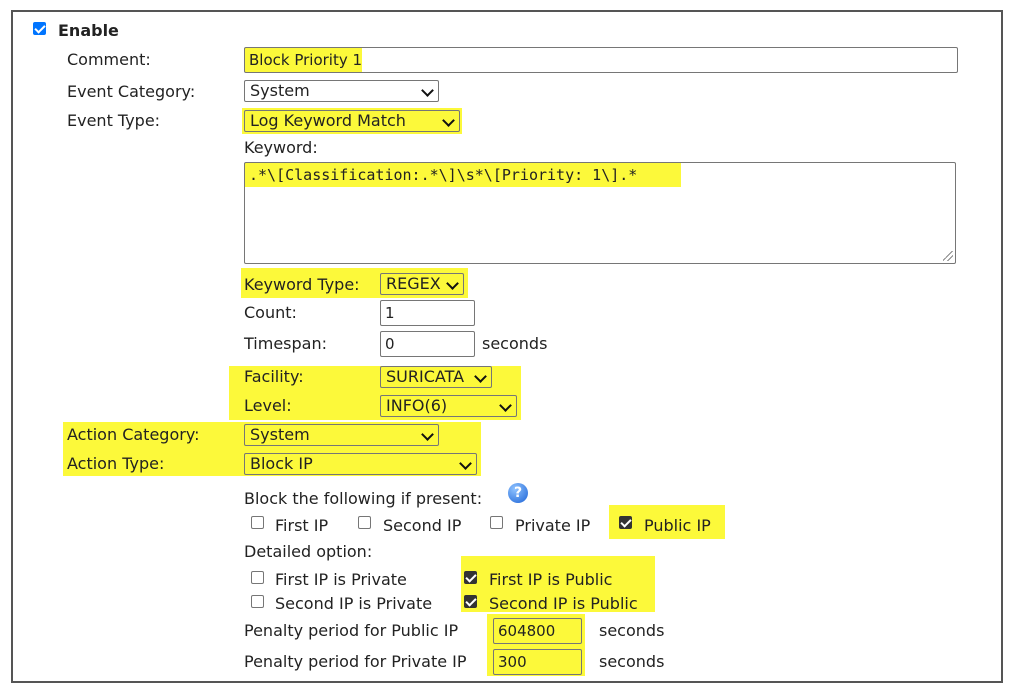 This screenshot has height=688, width=1011. I want to click on keyword-label: Keyword:, so click(281, 147).